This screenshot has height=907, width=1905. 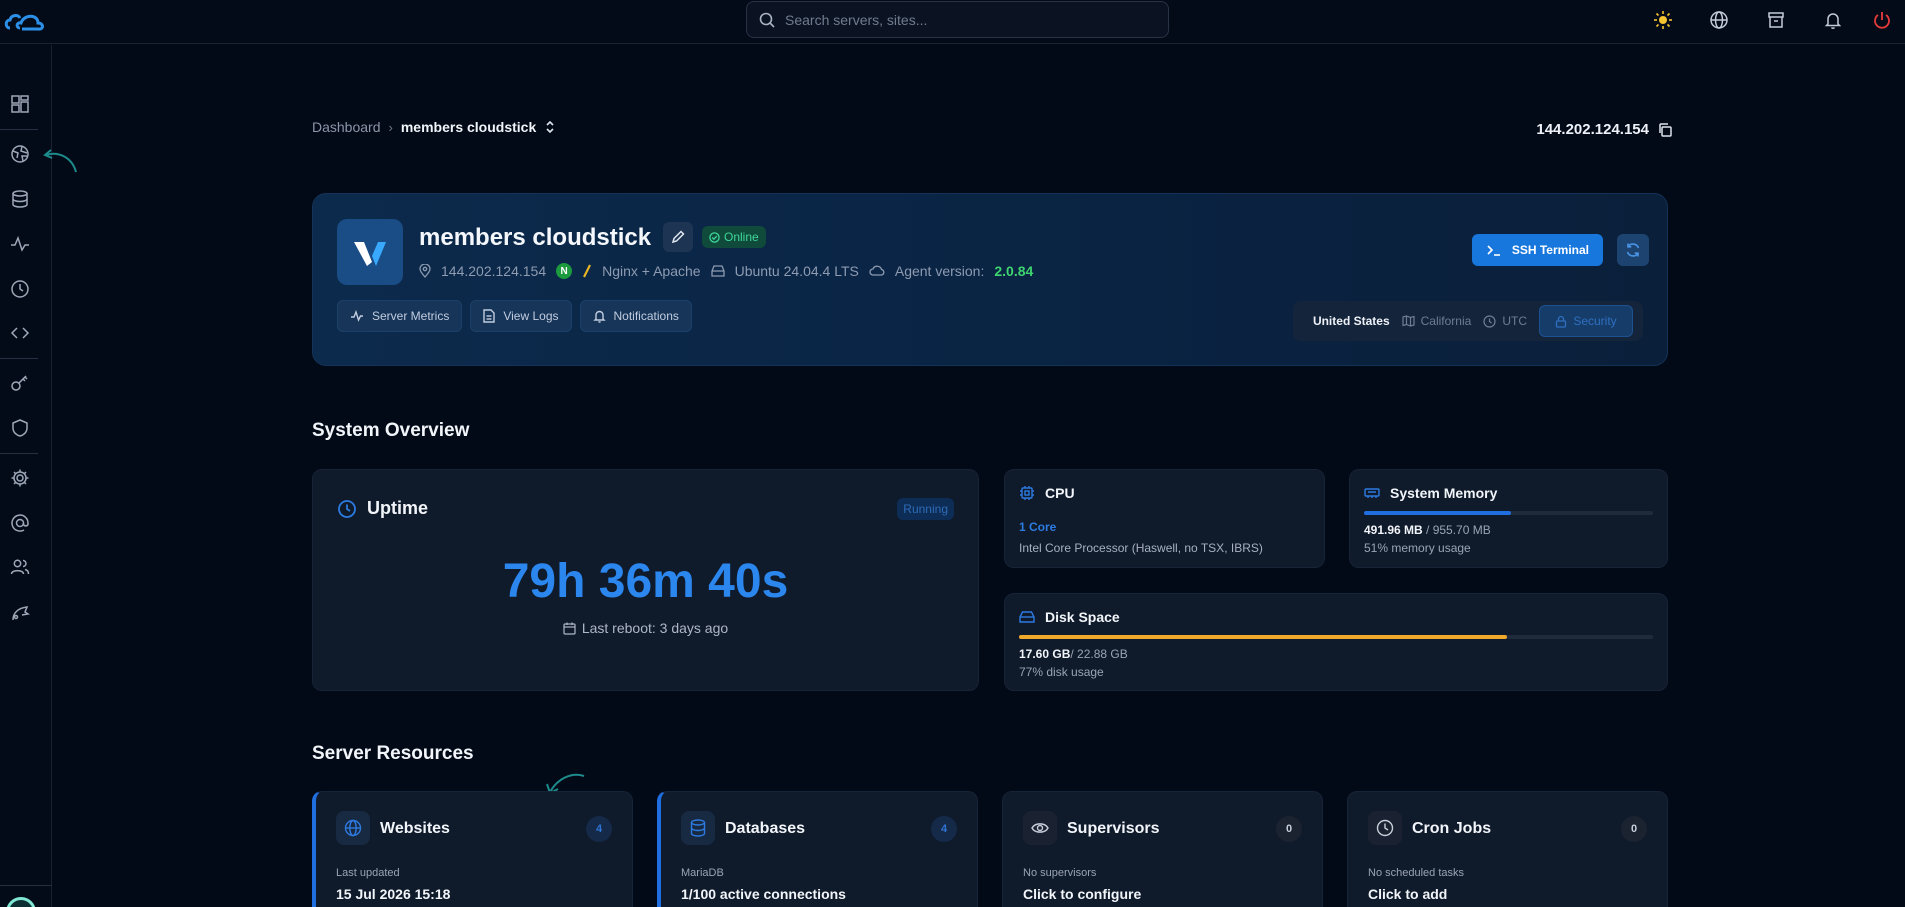 I want to click on memory-usage-percent: 51% memory usage, so click(x=1417, y=548).